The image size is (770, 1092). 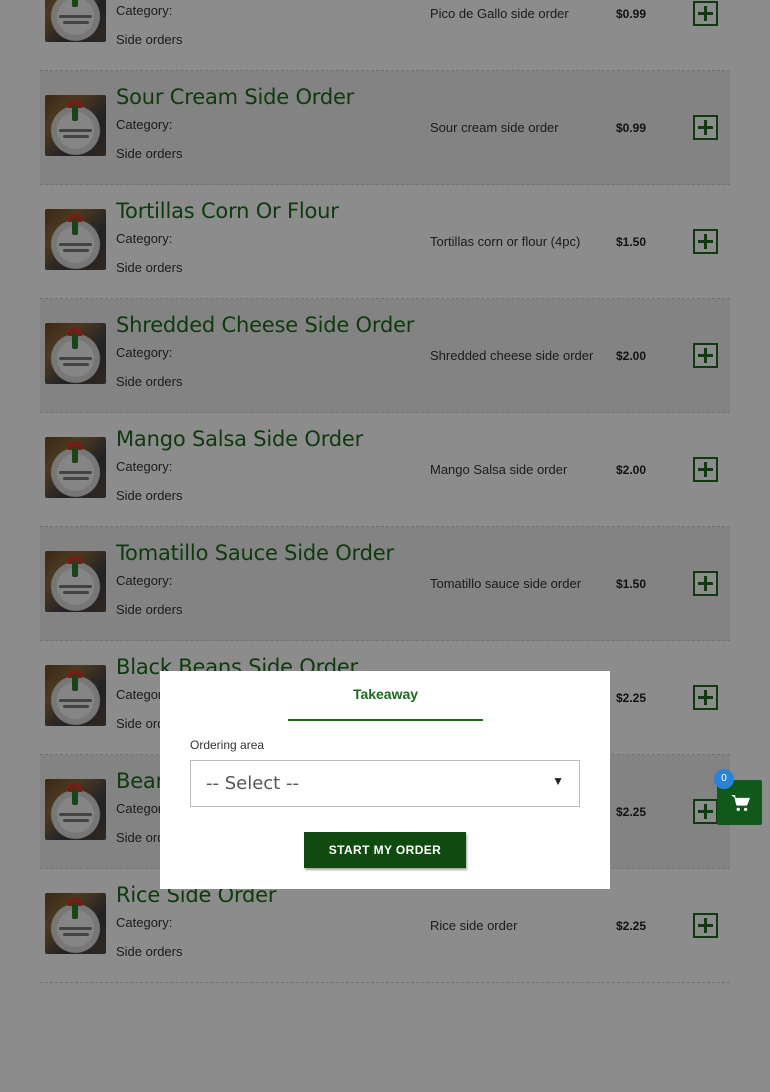 I want to click on cart-count-badge: 0, so click(x=724, y=779).